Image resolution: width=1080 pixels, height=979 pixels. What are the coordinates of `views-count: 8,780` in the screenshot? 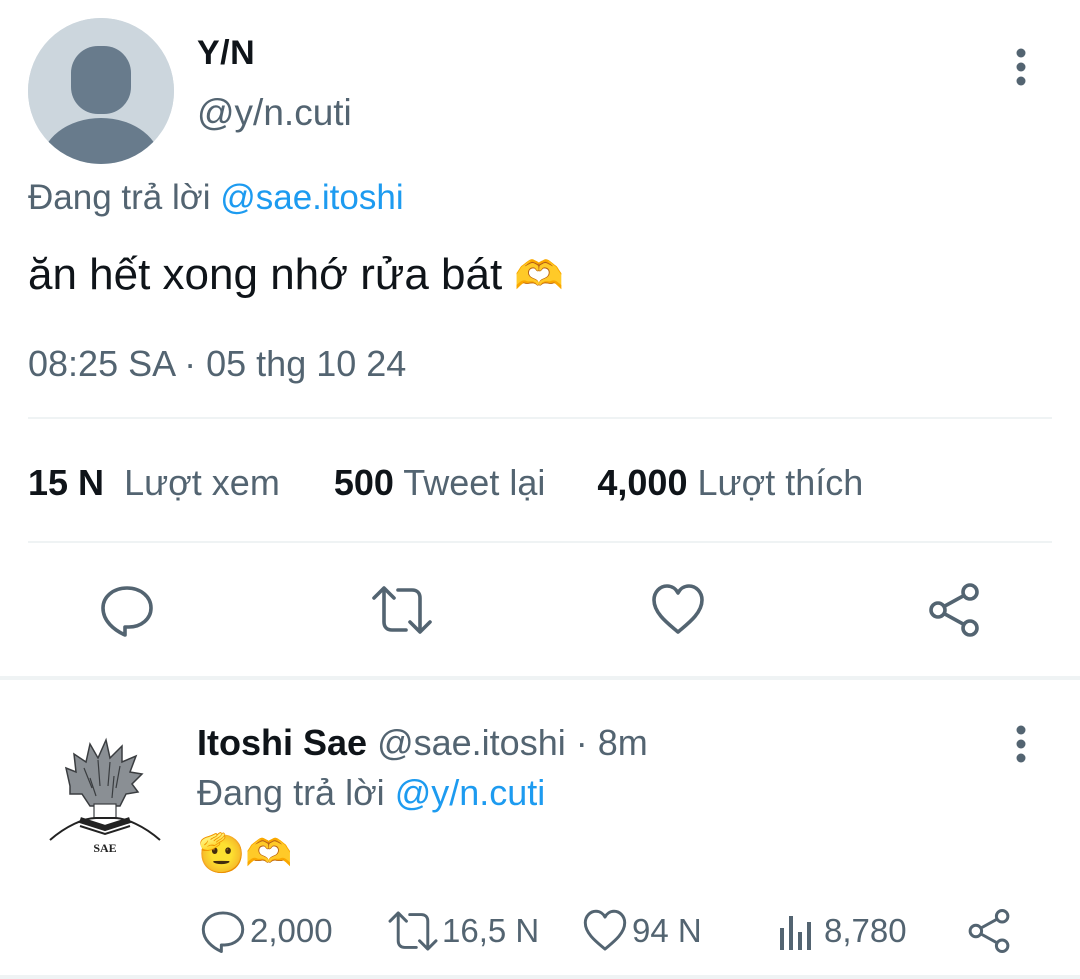 It's located at (865, 930).